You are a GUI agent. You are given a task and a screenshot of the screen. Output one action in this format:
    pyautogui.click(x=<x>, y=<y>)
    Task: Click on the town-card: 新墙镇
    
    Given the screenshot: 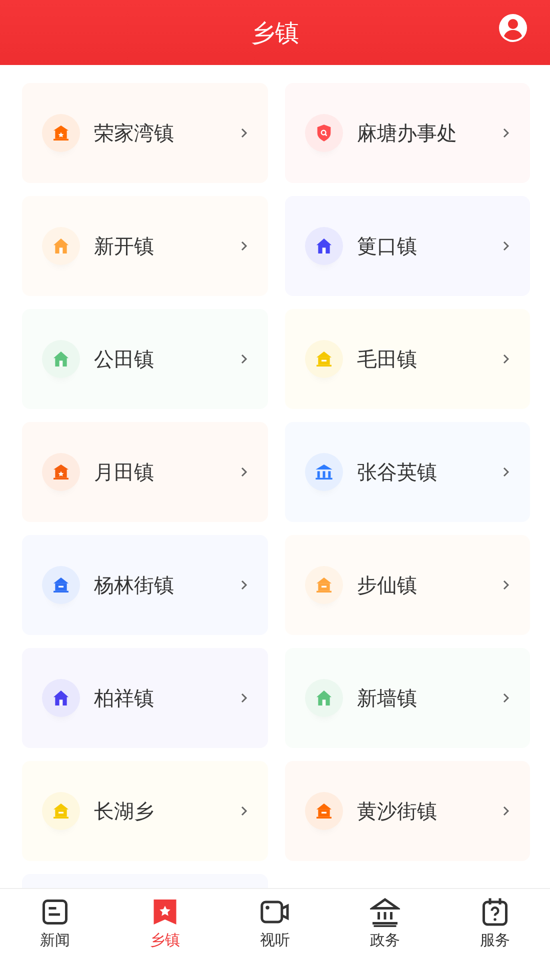 What is the action you would take?
    pyautogui.click(x=407, y=698)
    